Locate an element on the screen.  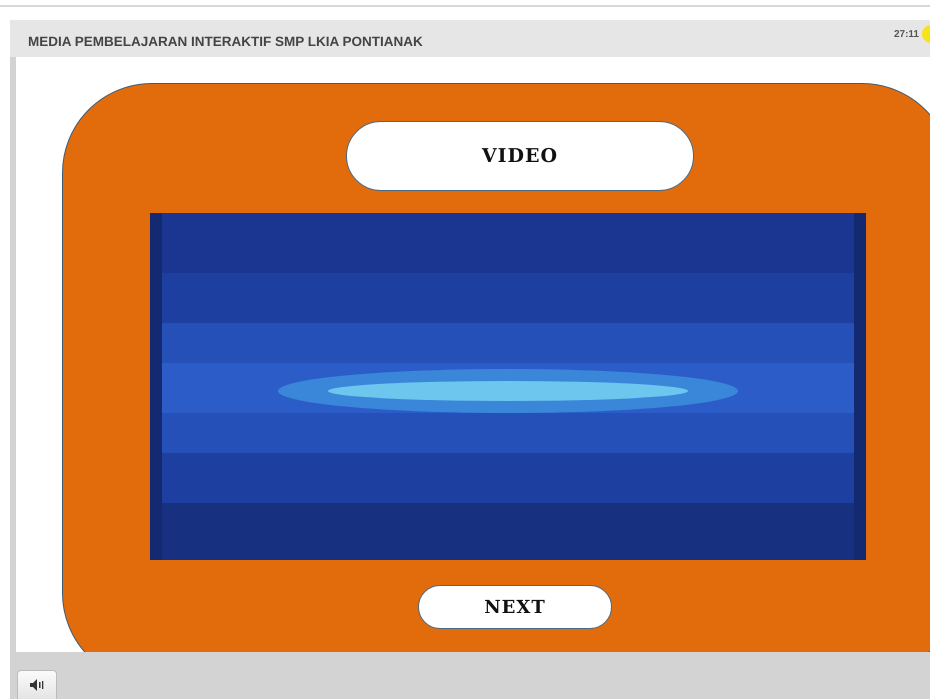
sound-button is located at coordinates (37, 684).